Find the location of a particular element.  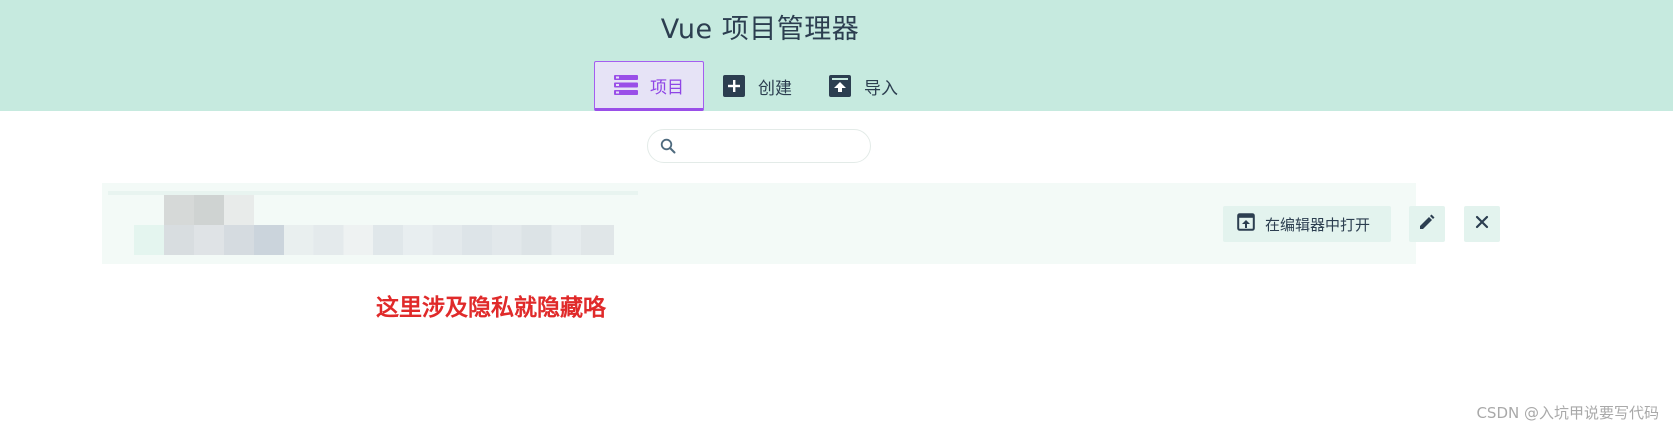

app-title: Vue 项目管理器 is located at coordinates (760, 29).